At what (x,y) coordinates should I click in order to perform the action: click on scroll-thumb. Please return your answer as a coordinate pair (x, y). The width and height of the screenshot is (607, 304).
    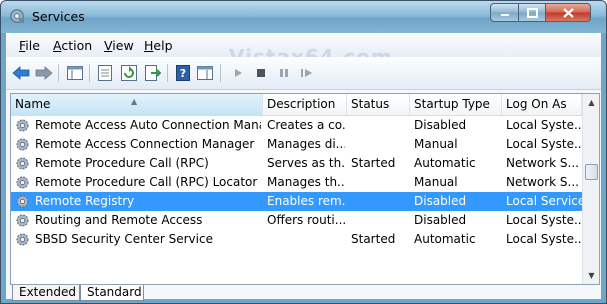
    Looking at the image, I should click on (591, 172).